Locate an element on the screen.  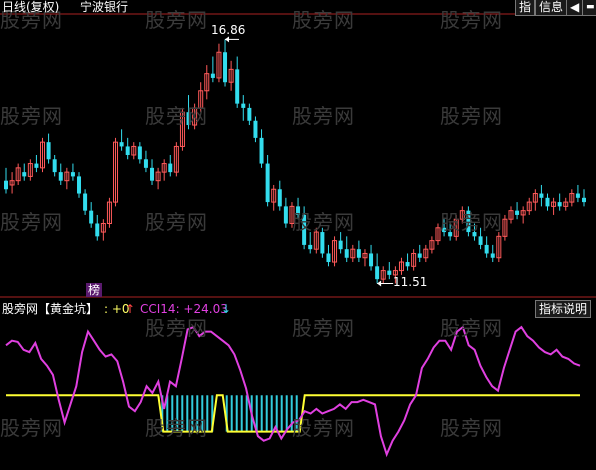
down-arrow-icon: ↓ is located at coordinates (226, 309).